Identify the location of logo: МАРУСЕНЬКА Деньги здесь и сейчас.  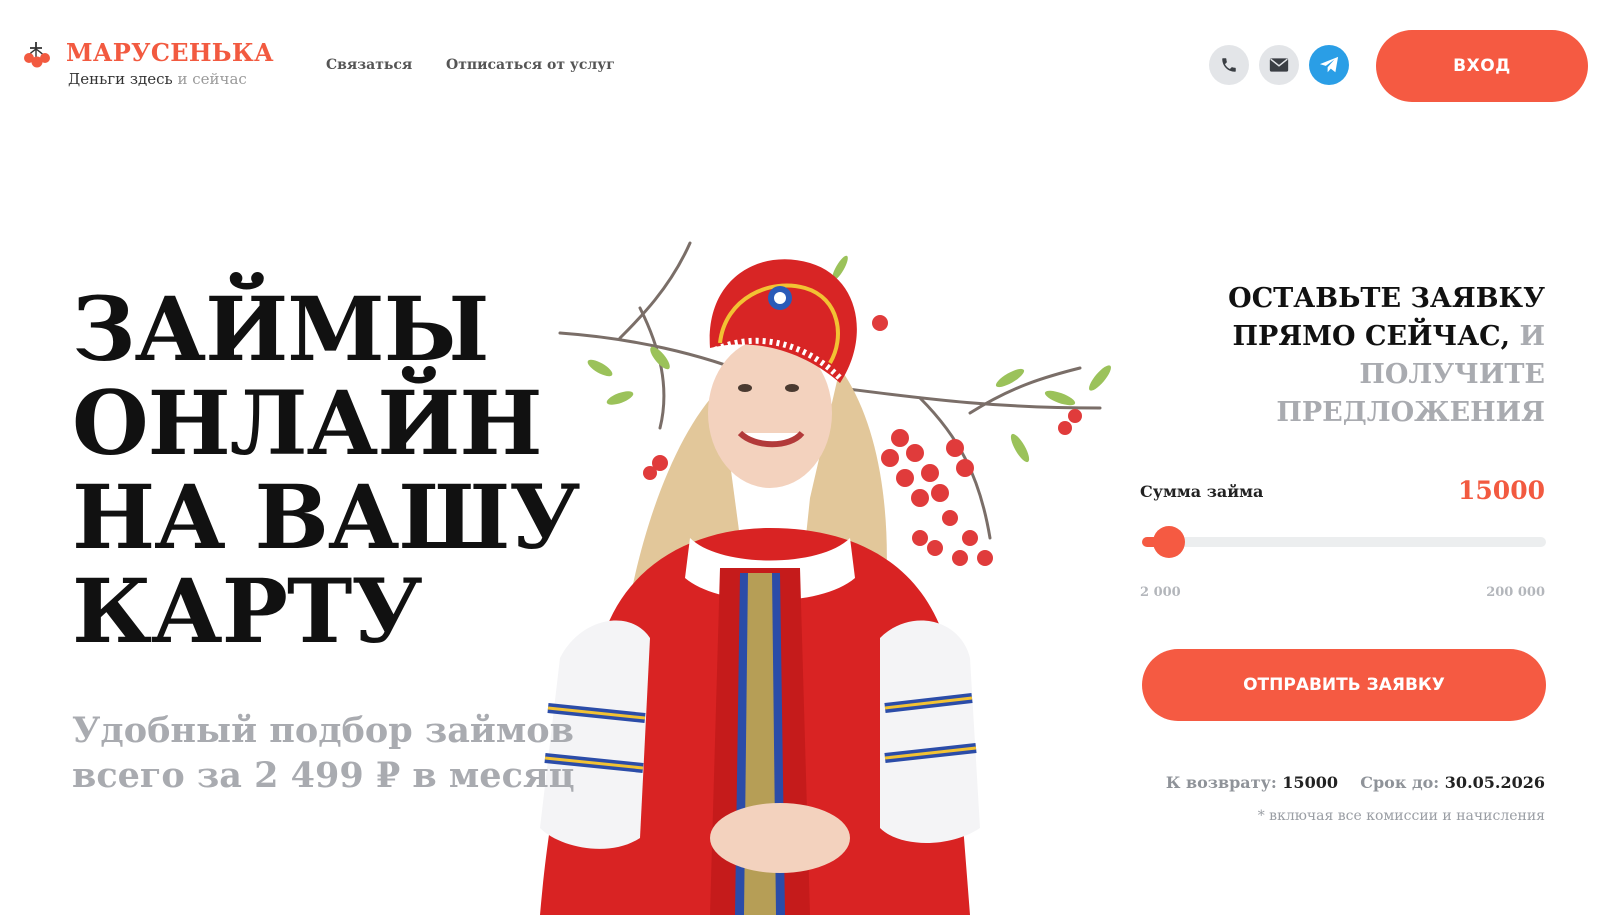
(148, 66).